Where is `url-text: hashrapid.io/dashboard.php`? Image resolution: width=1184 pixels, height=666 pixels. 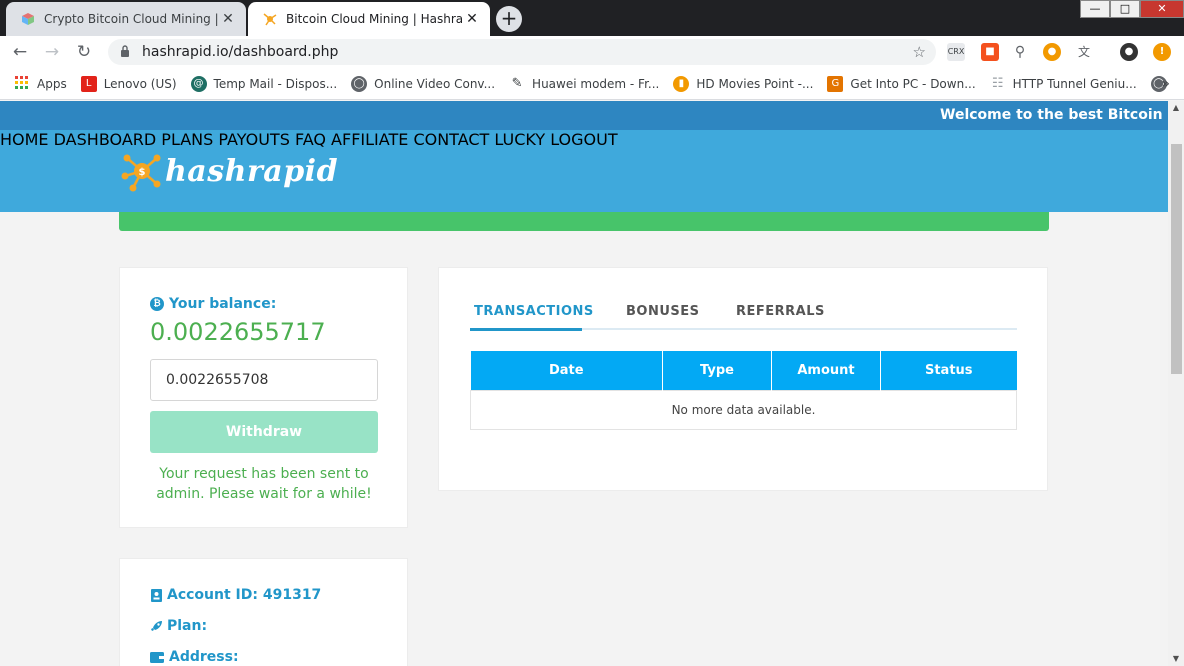
url-text: hashrapid.io/dashboard.php is located at coordinates (240, 52).